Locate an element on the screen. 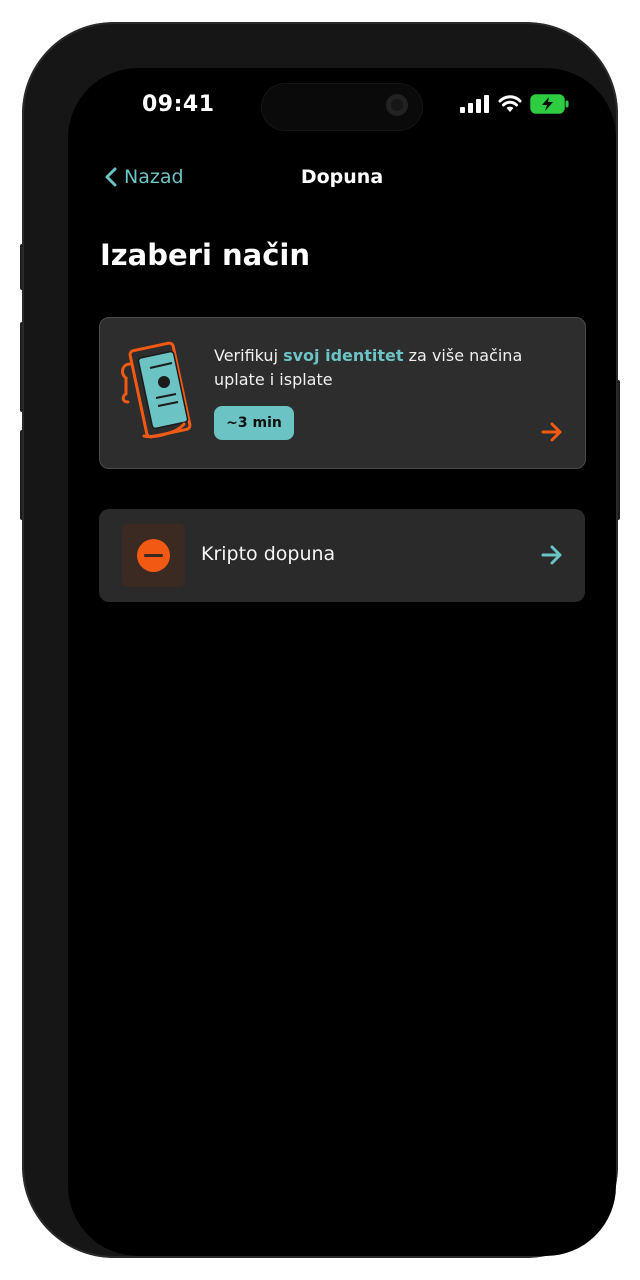 The height and width of the screenshot is (1280, 640). nav-title: Dopuna is located at coordinates (342, 177).